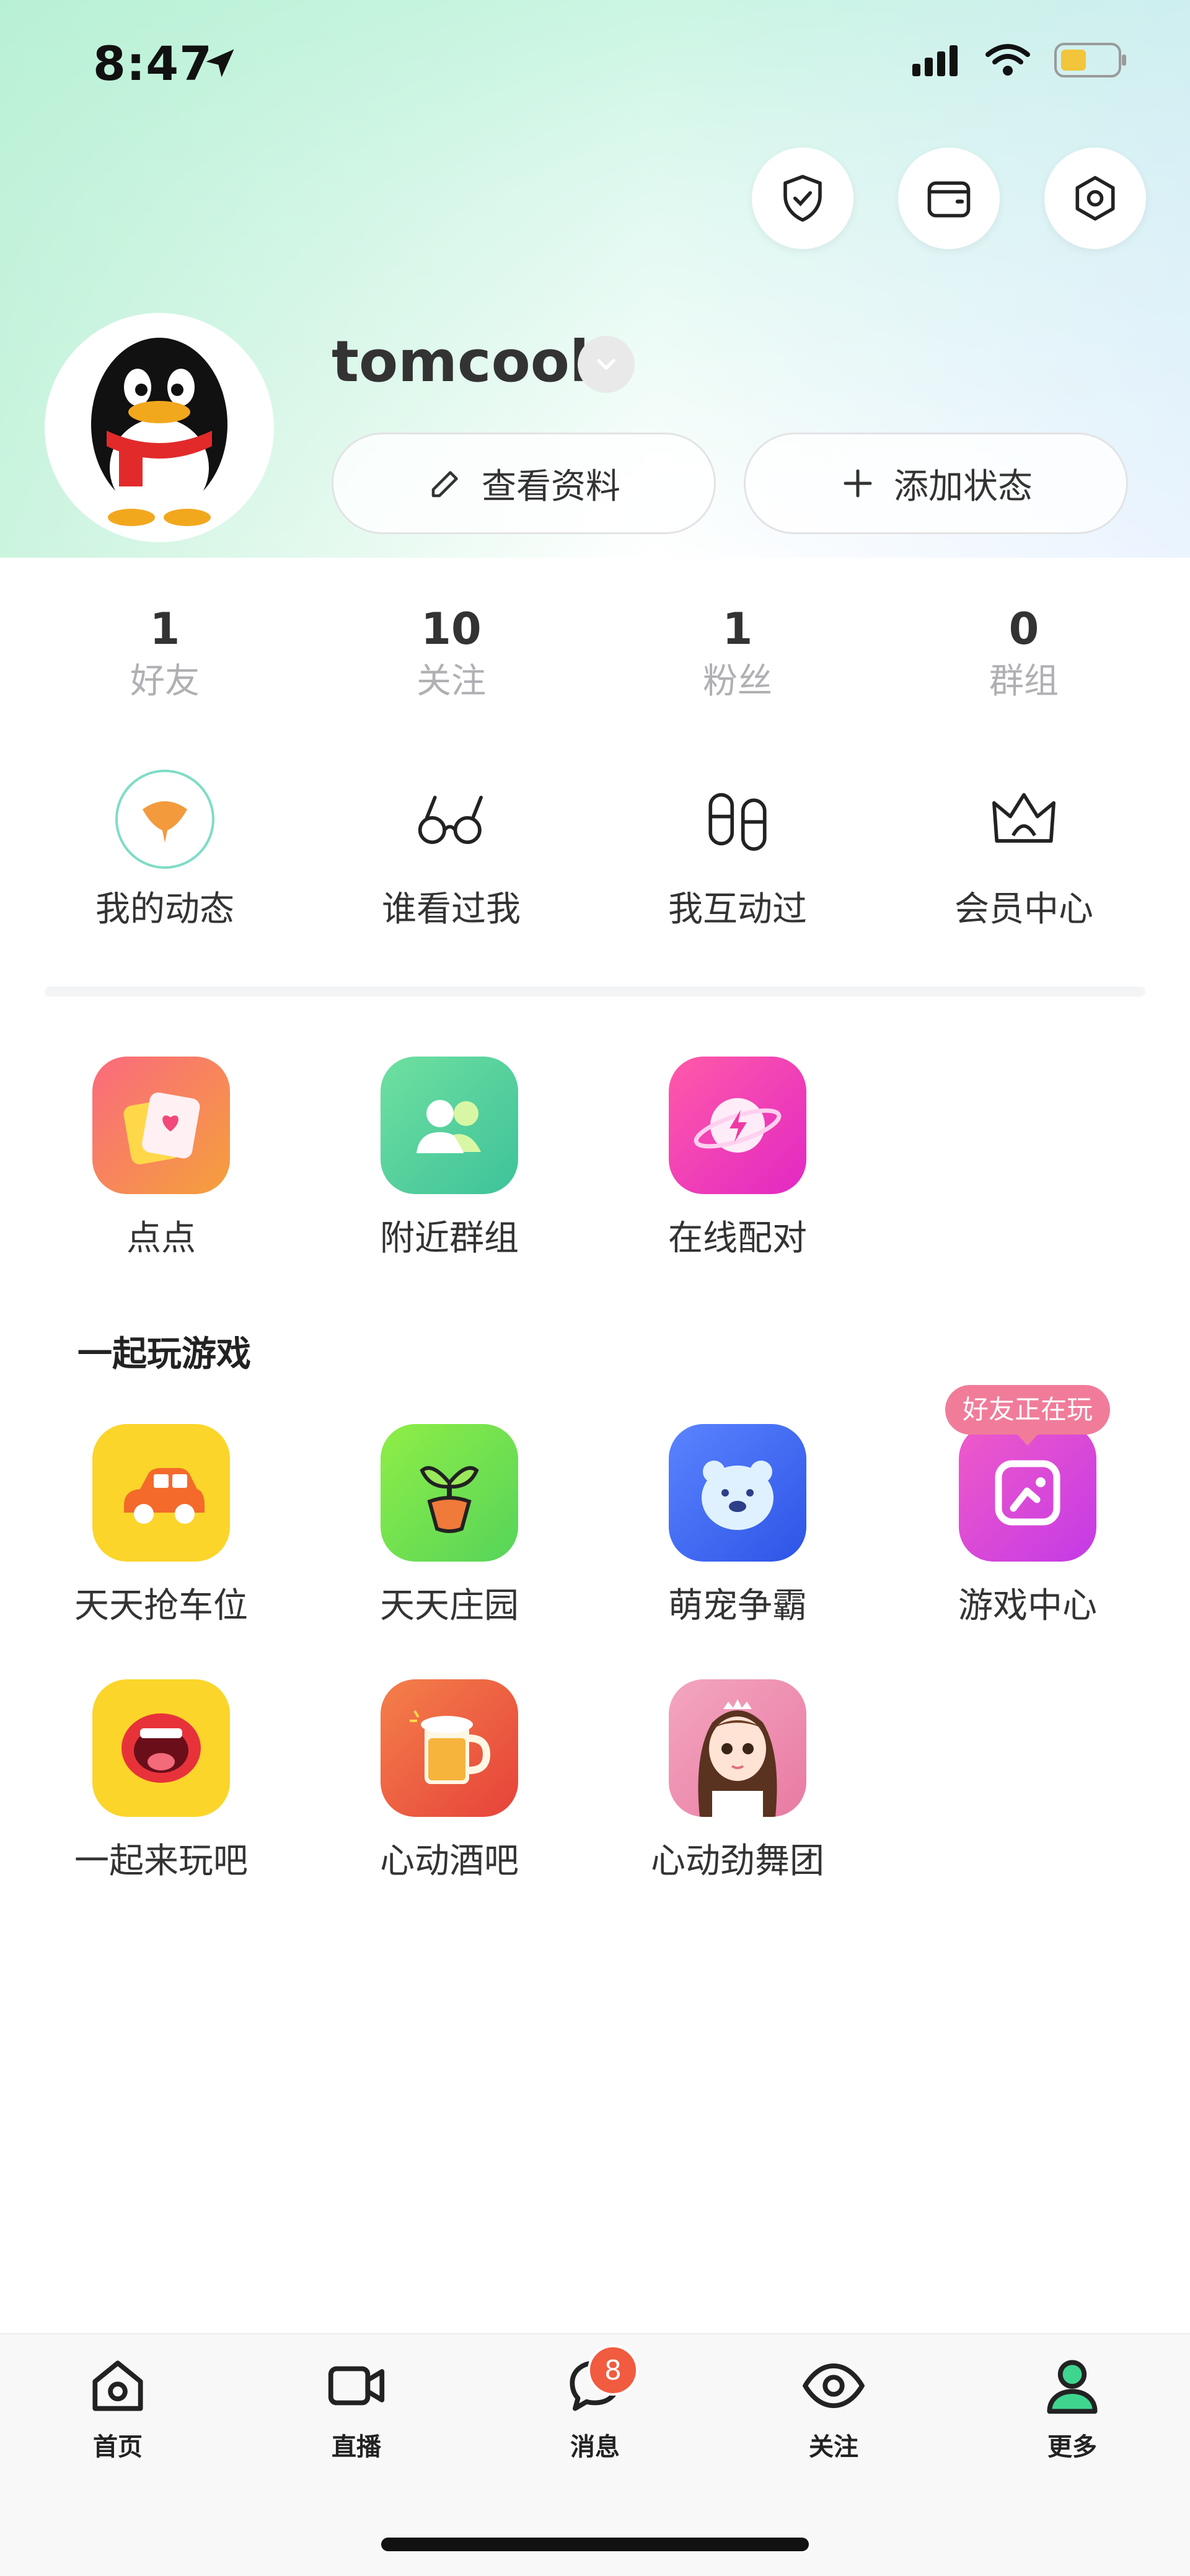 The image size is (1190, 2576). I want to click on location-arrow-icon, so click(220, 63).